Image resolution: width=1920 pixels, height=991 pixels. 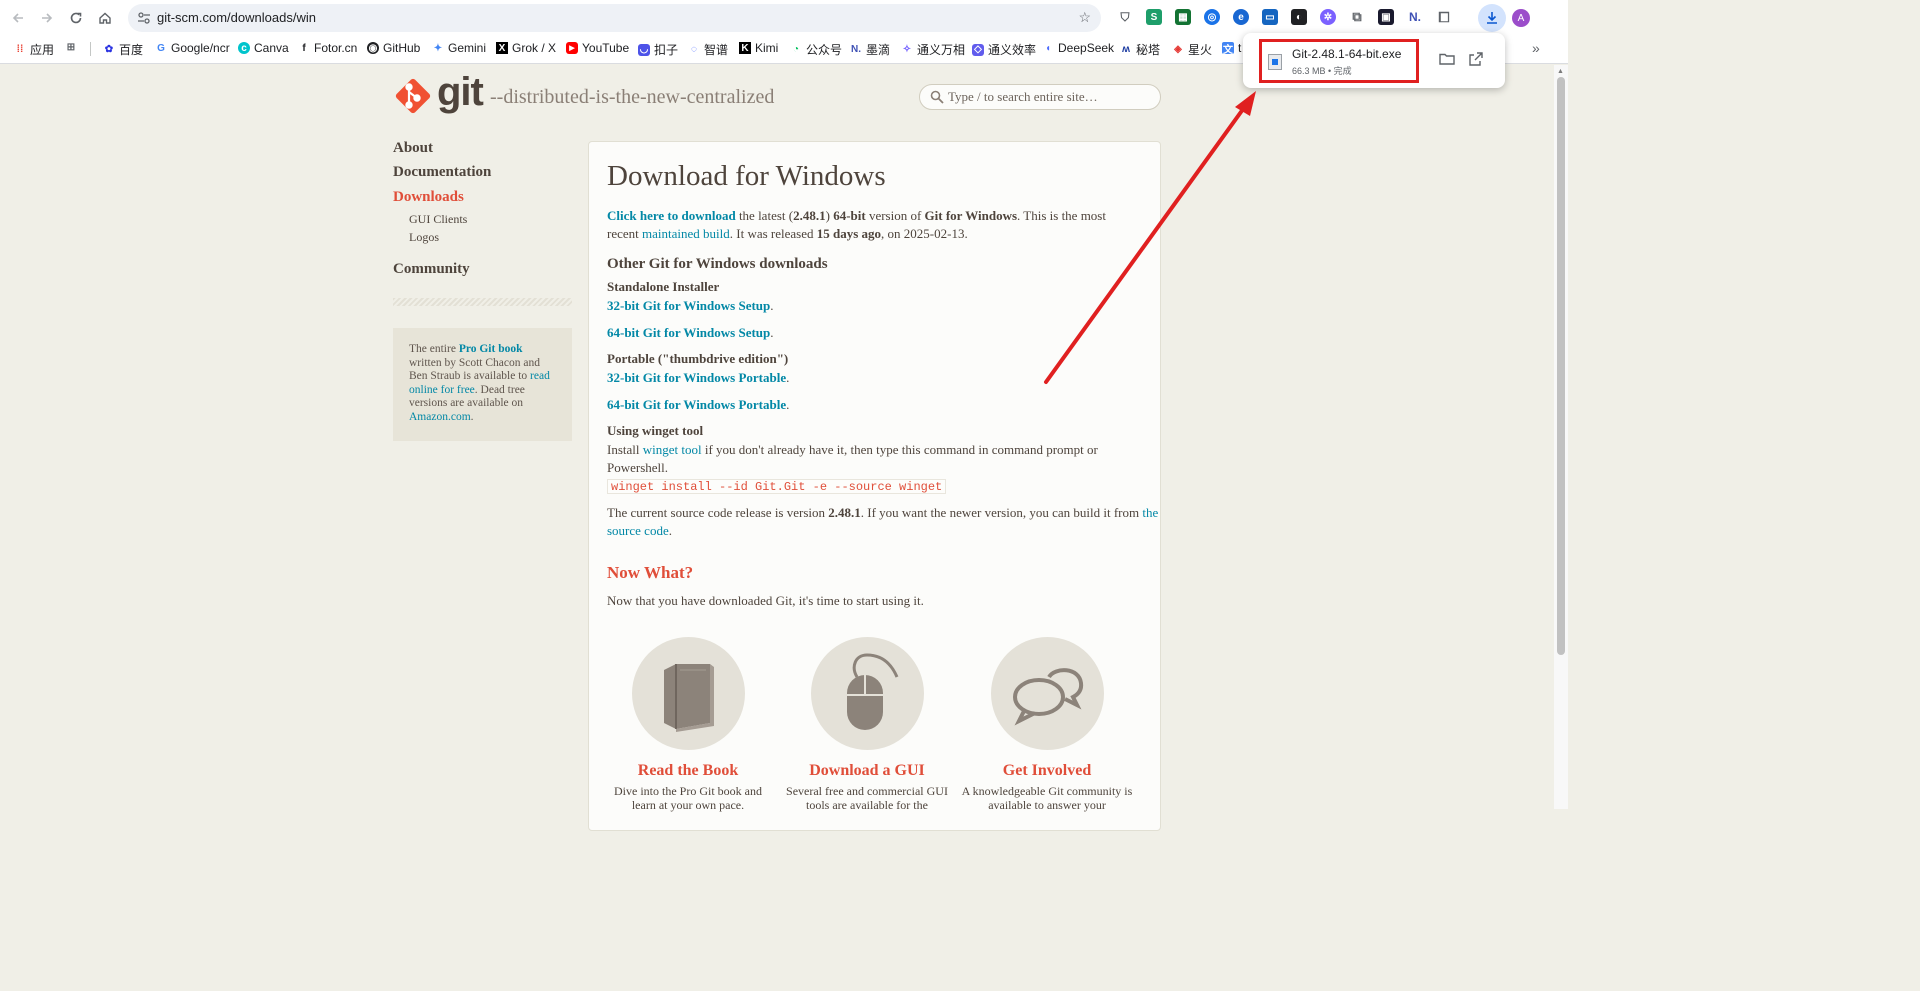 I want to click on download-item: Git-2.48.1-64-bit.exe 66.3 MB • 完成, so click(x=1339, y=61).